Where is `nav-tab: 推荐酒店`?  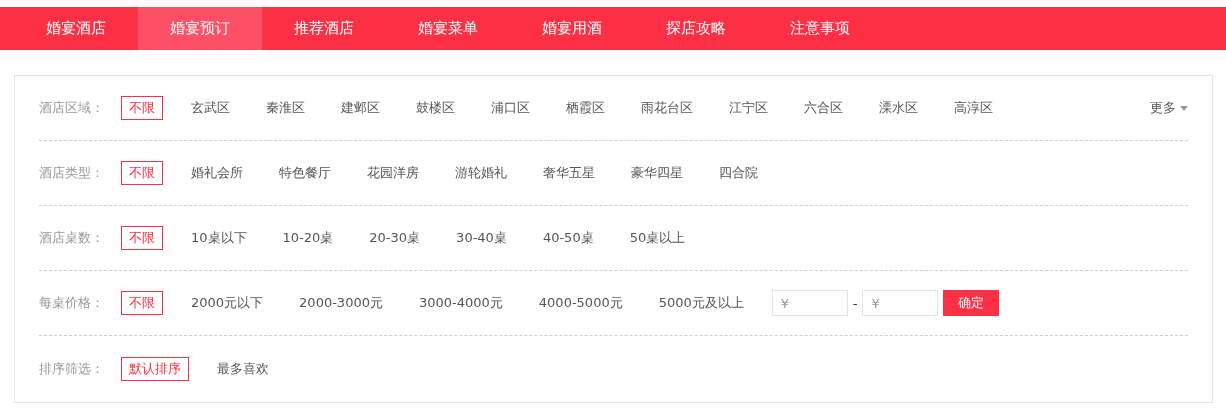
nav-tab: 推荐酒店 is located at coordinates (324, 28).